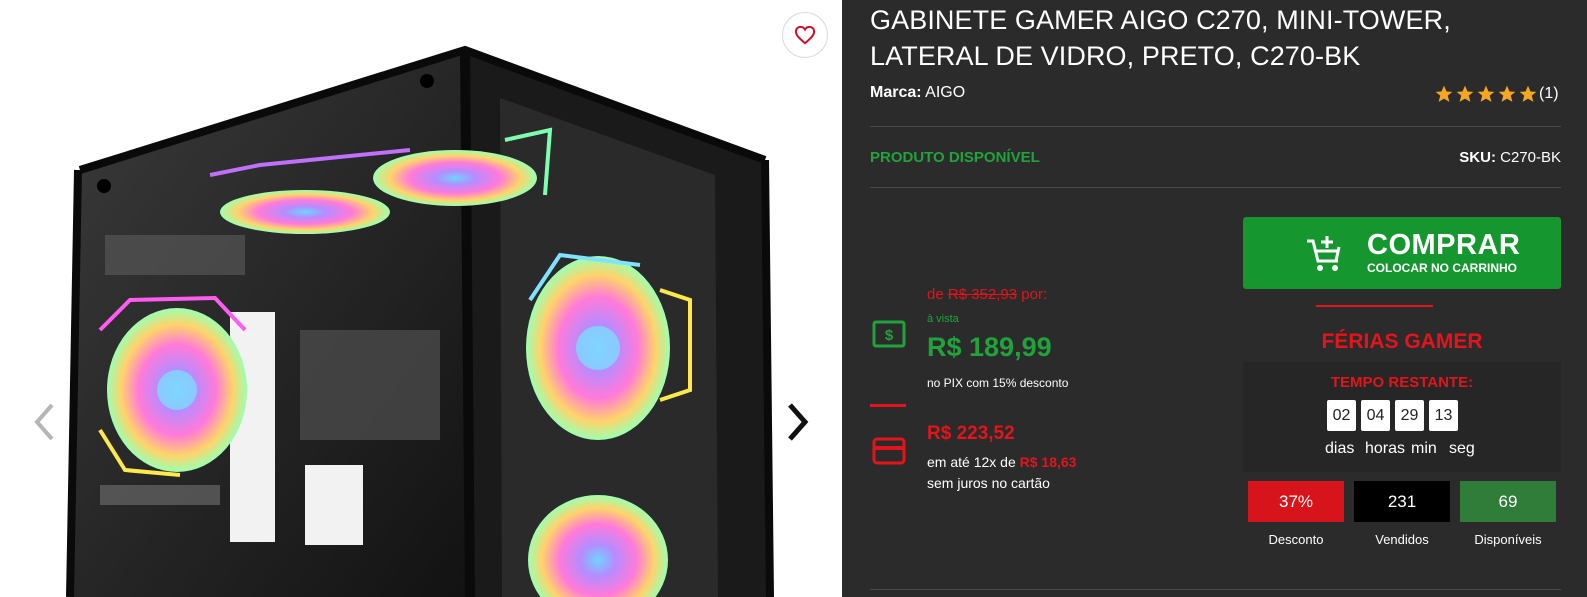  Describe the element at coordinates (1530, 157) in the screenshot. I see `sku-value: C270-BK` at that location.